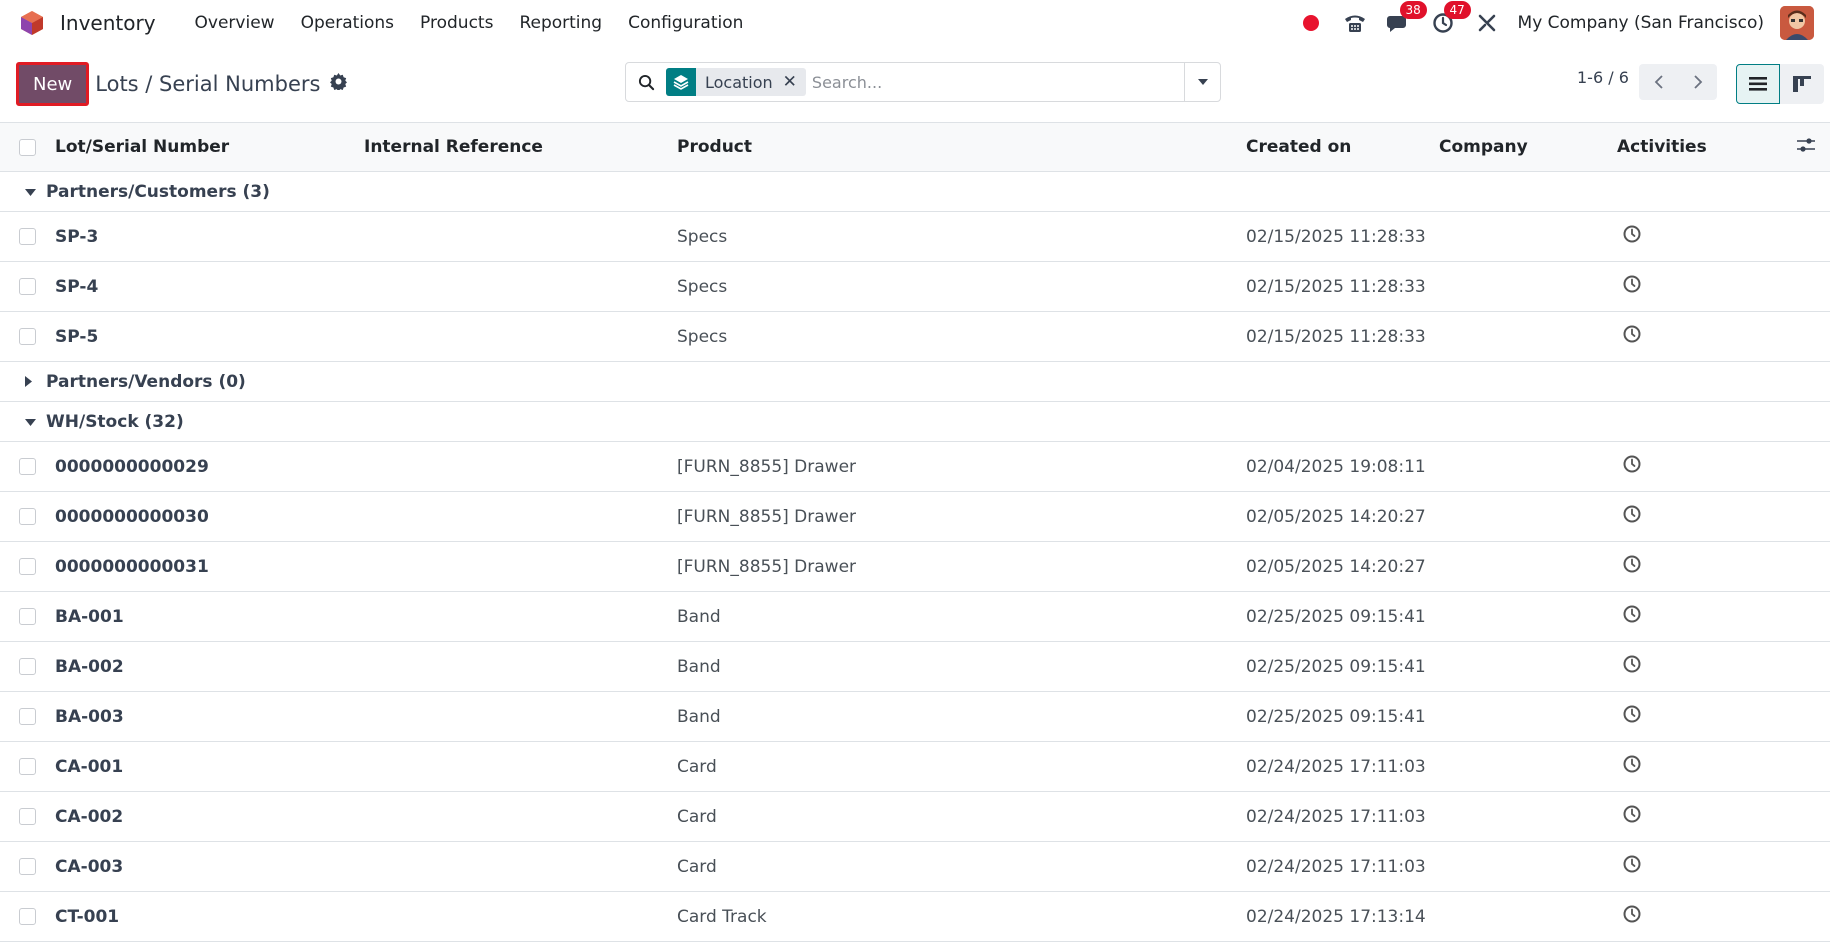 The height and width of the screenshot is (942, 1830). What do you see at coordinates (32, 23) in the screenshot?
I see `inventory-app-icon` at bounding box center [32, 23].